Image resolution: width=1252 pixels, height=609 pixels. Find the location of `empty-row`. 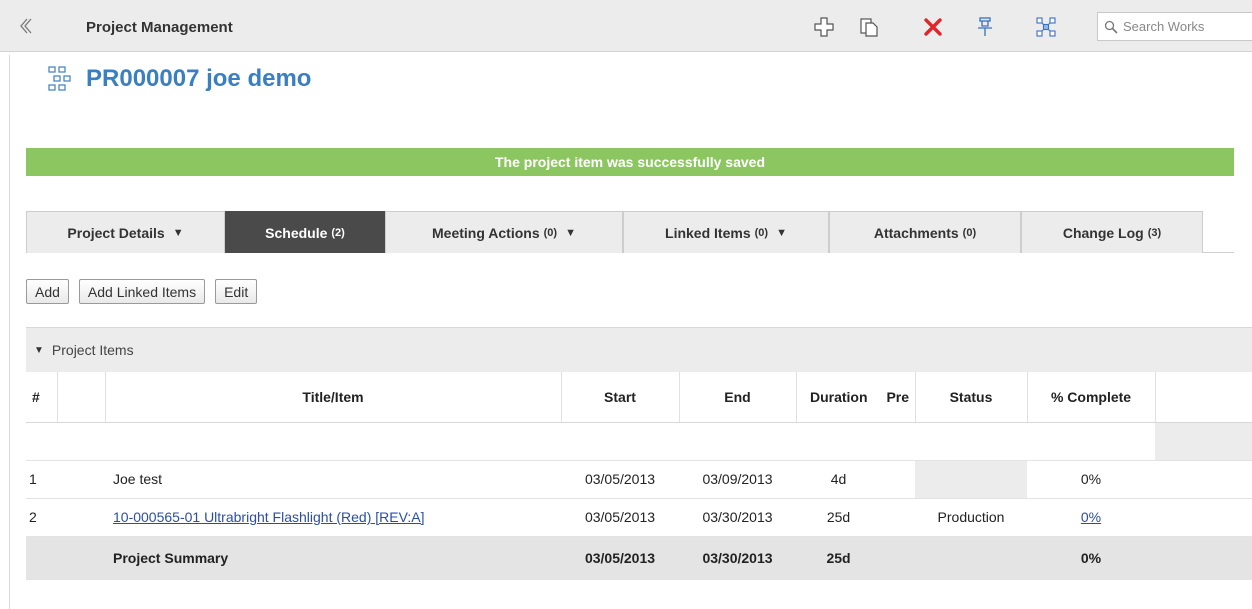

empty-row is located at coordinates (639, 441).